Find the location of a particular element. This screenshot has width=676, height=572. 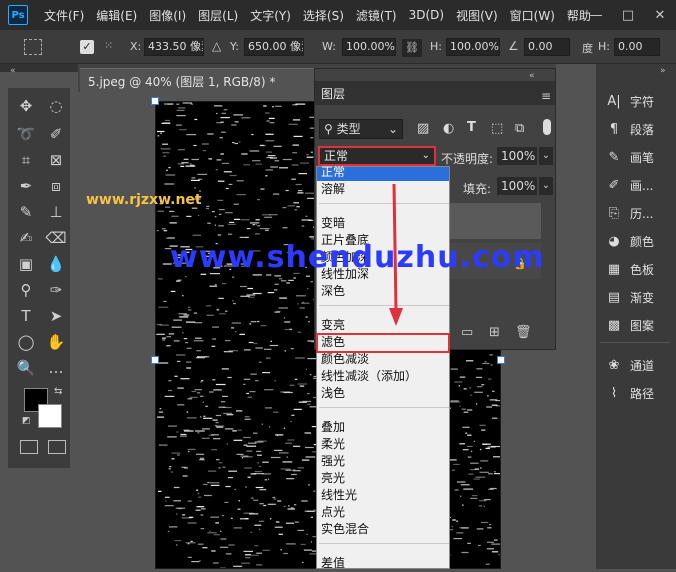

blend-mode-option: 差值 is located at coordinates (333, 563).